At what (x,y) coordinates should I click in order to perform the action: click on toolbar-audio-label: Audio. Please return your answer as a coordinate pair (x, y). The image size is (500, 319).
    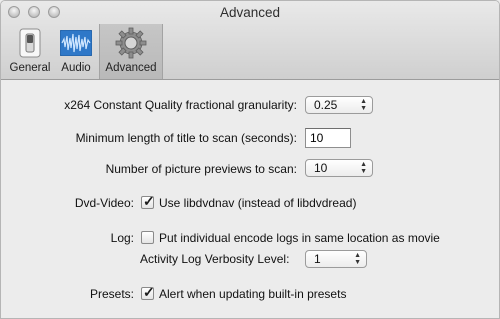
    Looking at the image, I should click on (76, 68).